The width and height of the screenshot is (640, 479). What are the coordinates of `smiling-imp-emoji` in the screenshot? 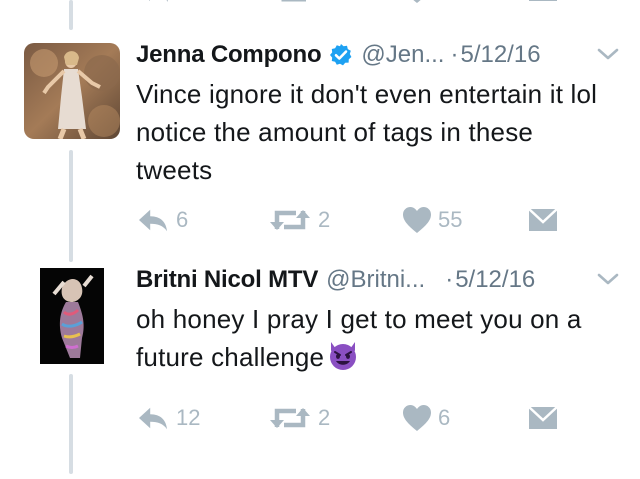 It's located at (343, 356).